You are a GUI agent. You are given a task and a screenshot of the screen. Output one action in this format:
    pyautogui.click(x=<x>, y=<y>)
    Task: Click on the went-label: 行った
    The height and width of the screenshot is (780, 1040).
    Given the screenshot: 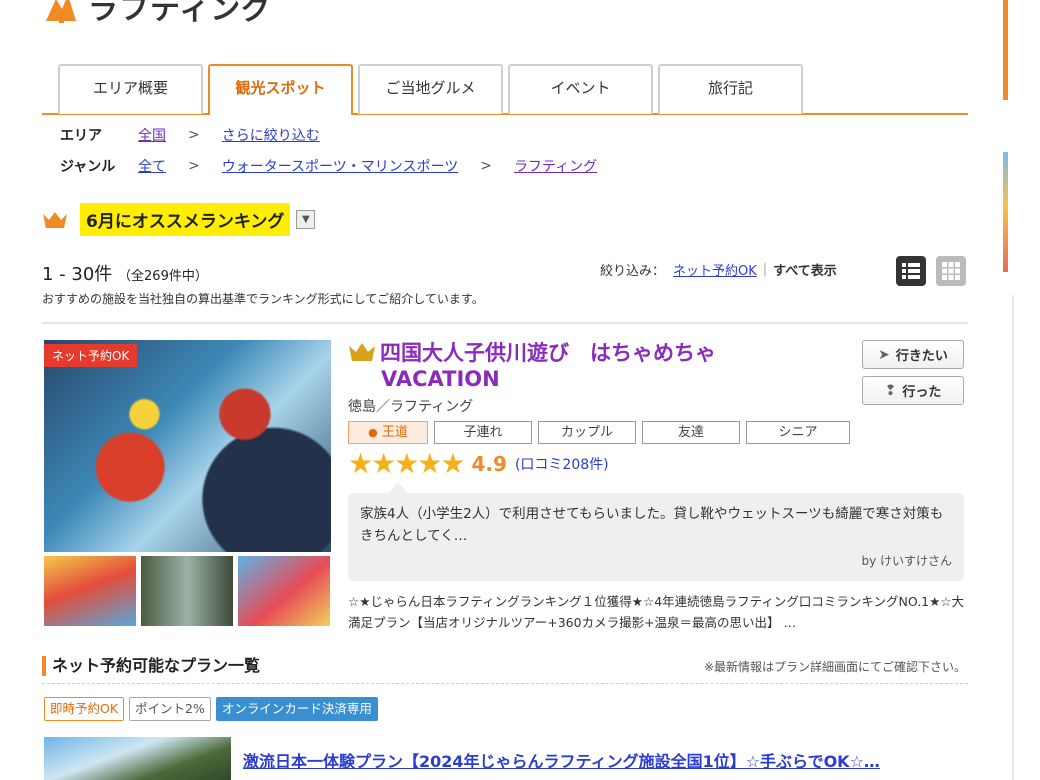 What is the action you would take?
    pyautogui.click(x=922, y=392)
    